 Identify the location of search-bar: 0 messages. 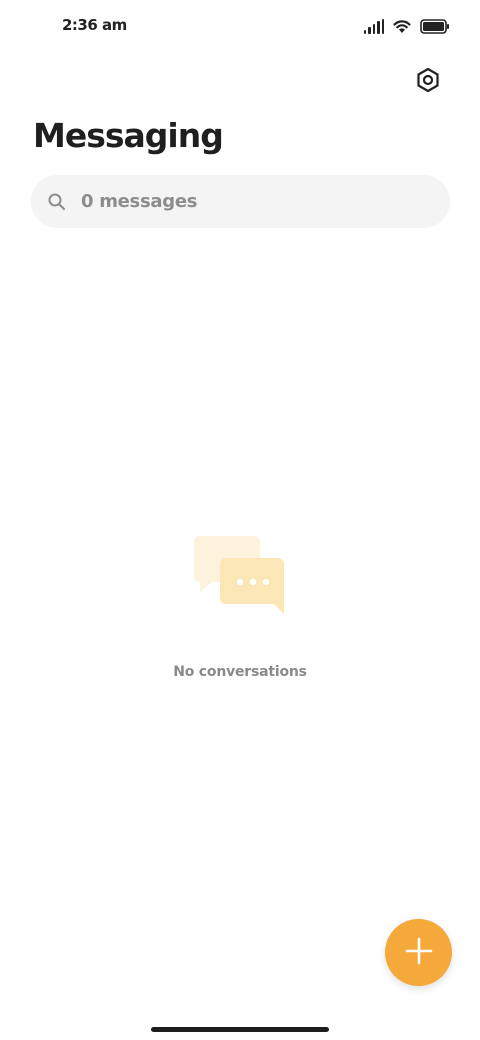
(240, 201).